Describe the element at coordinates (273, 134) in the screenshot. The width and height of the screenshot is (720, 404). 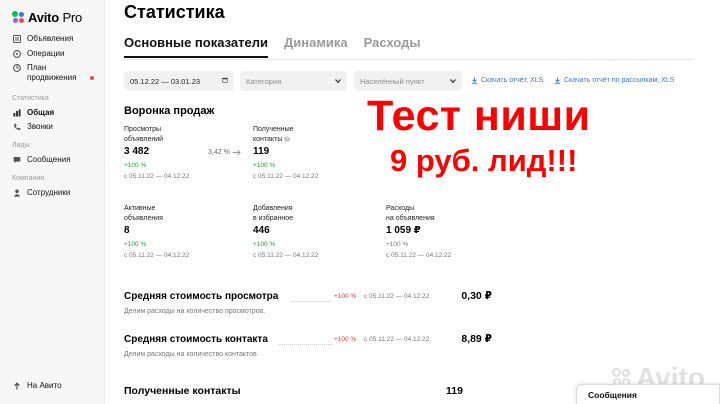
I see `metric-label: Полученные контакты?` at that location.